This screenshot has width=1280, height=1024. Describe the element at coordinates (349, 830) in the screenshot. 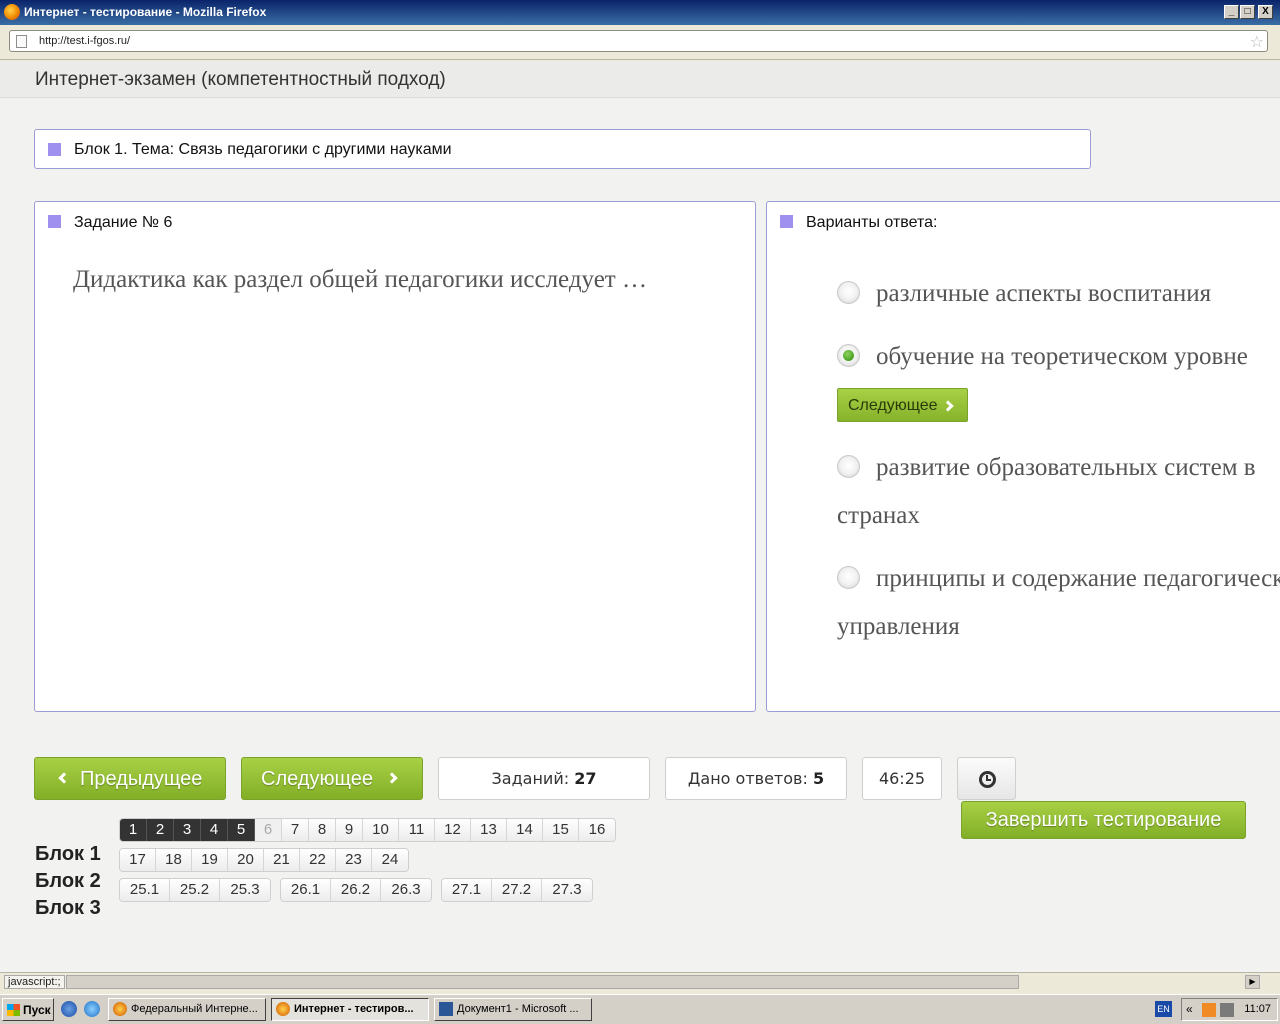

I see `question-number-button: 9` at that location.